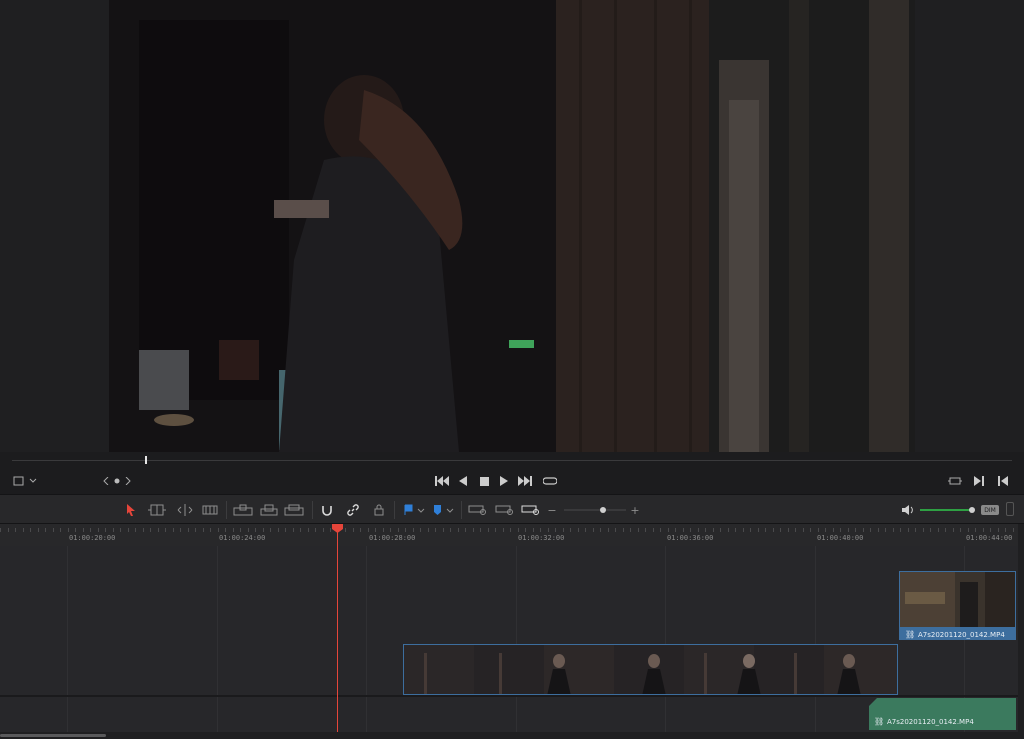  Describe the element at coordinates (550, 481) in the screenshot. I see `loop-button` at that location.